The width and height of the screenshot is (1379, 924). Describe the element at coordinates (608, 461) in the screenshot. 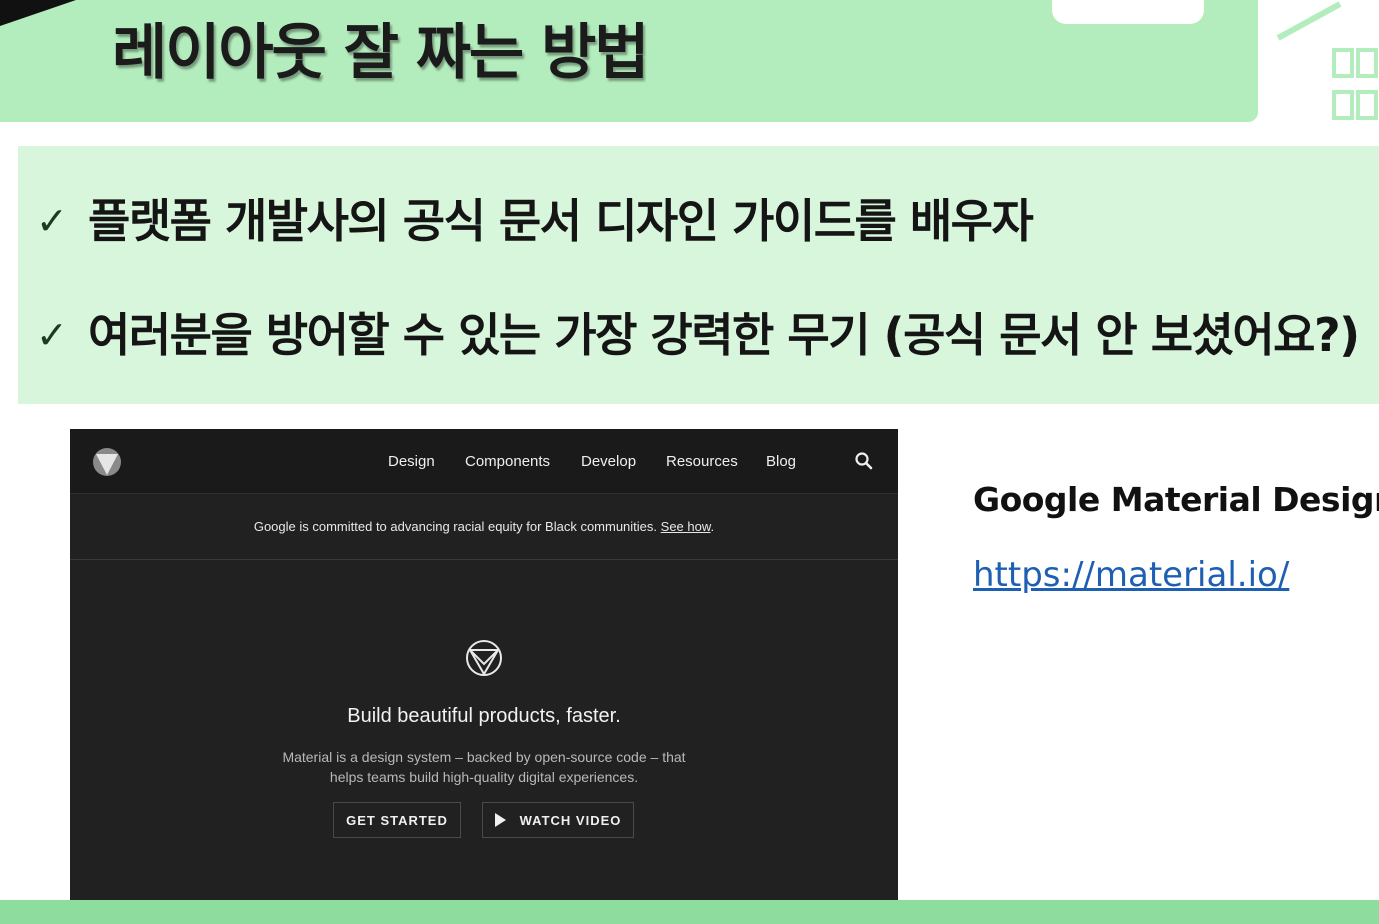

I see `nav-develop: Develop` at that location.